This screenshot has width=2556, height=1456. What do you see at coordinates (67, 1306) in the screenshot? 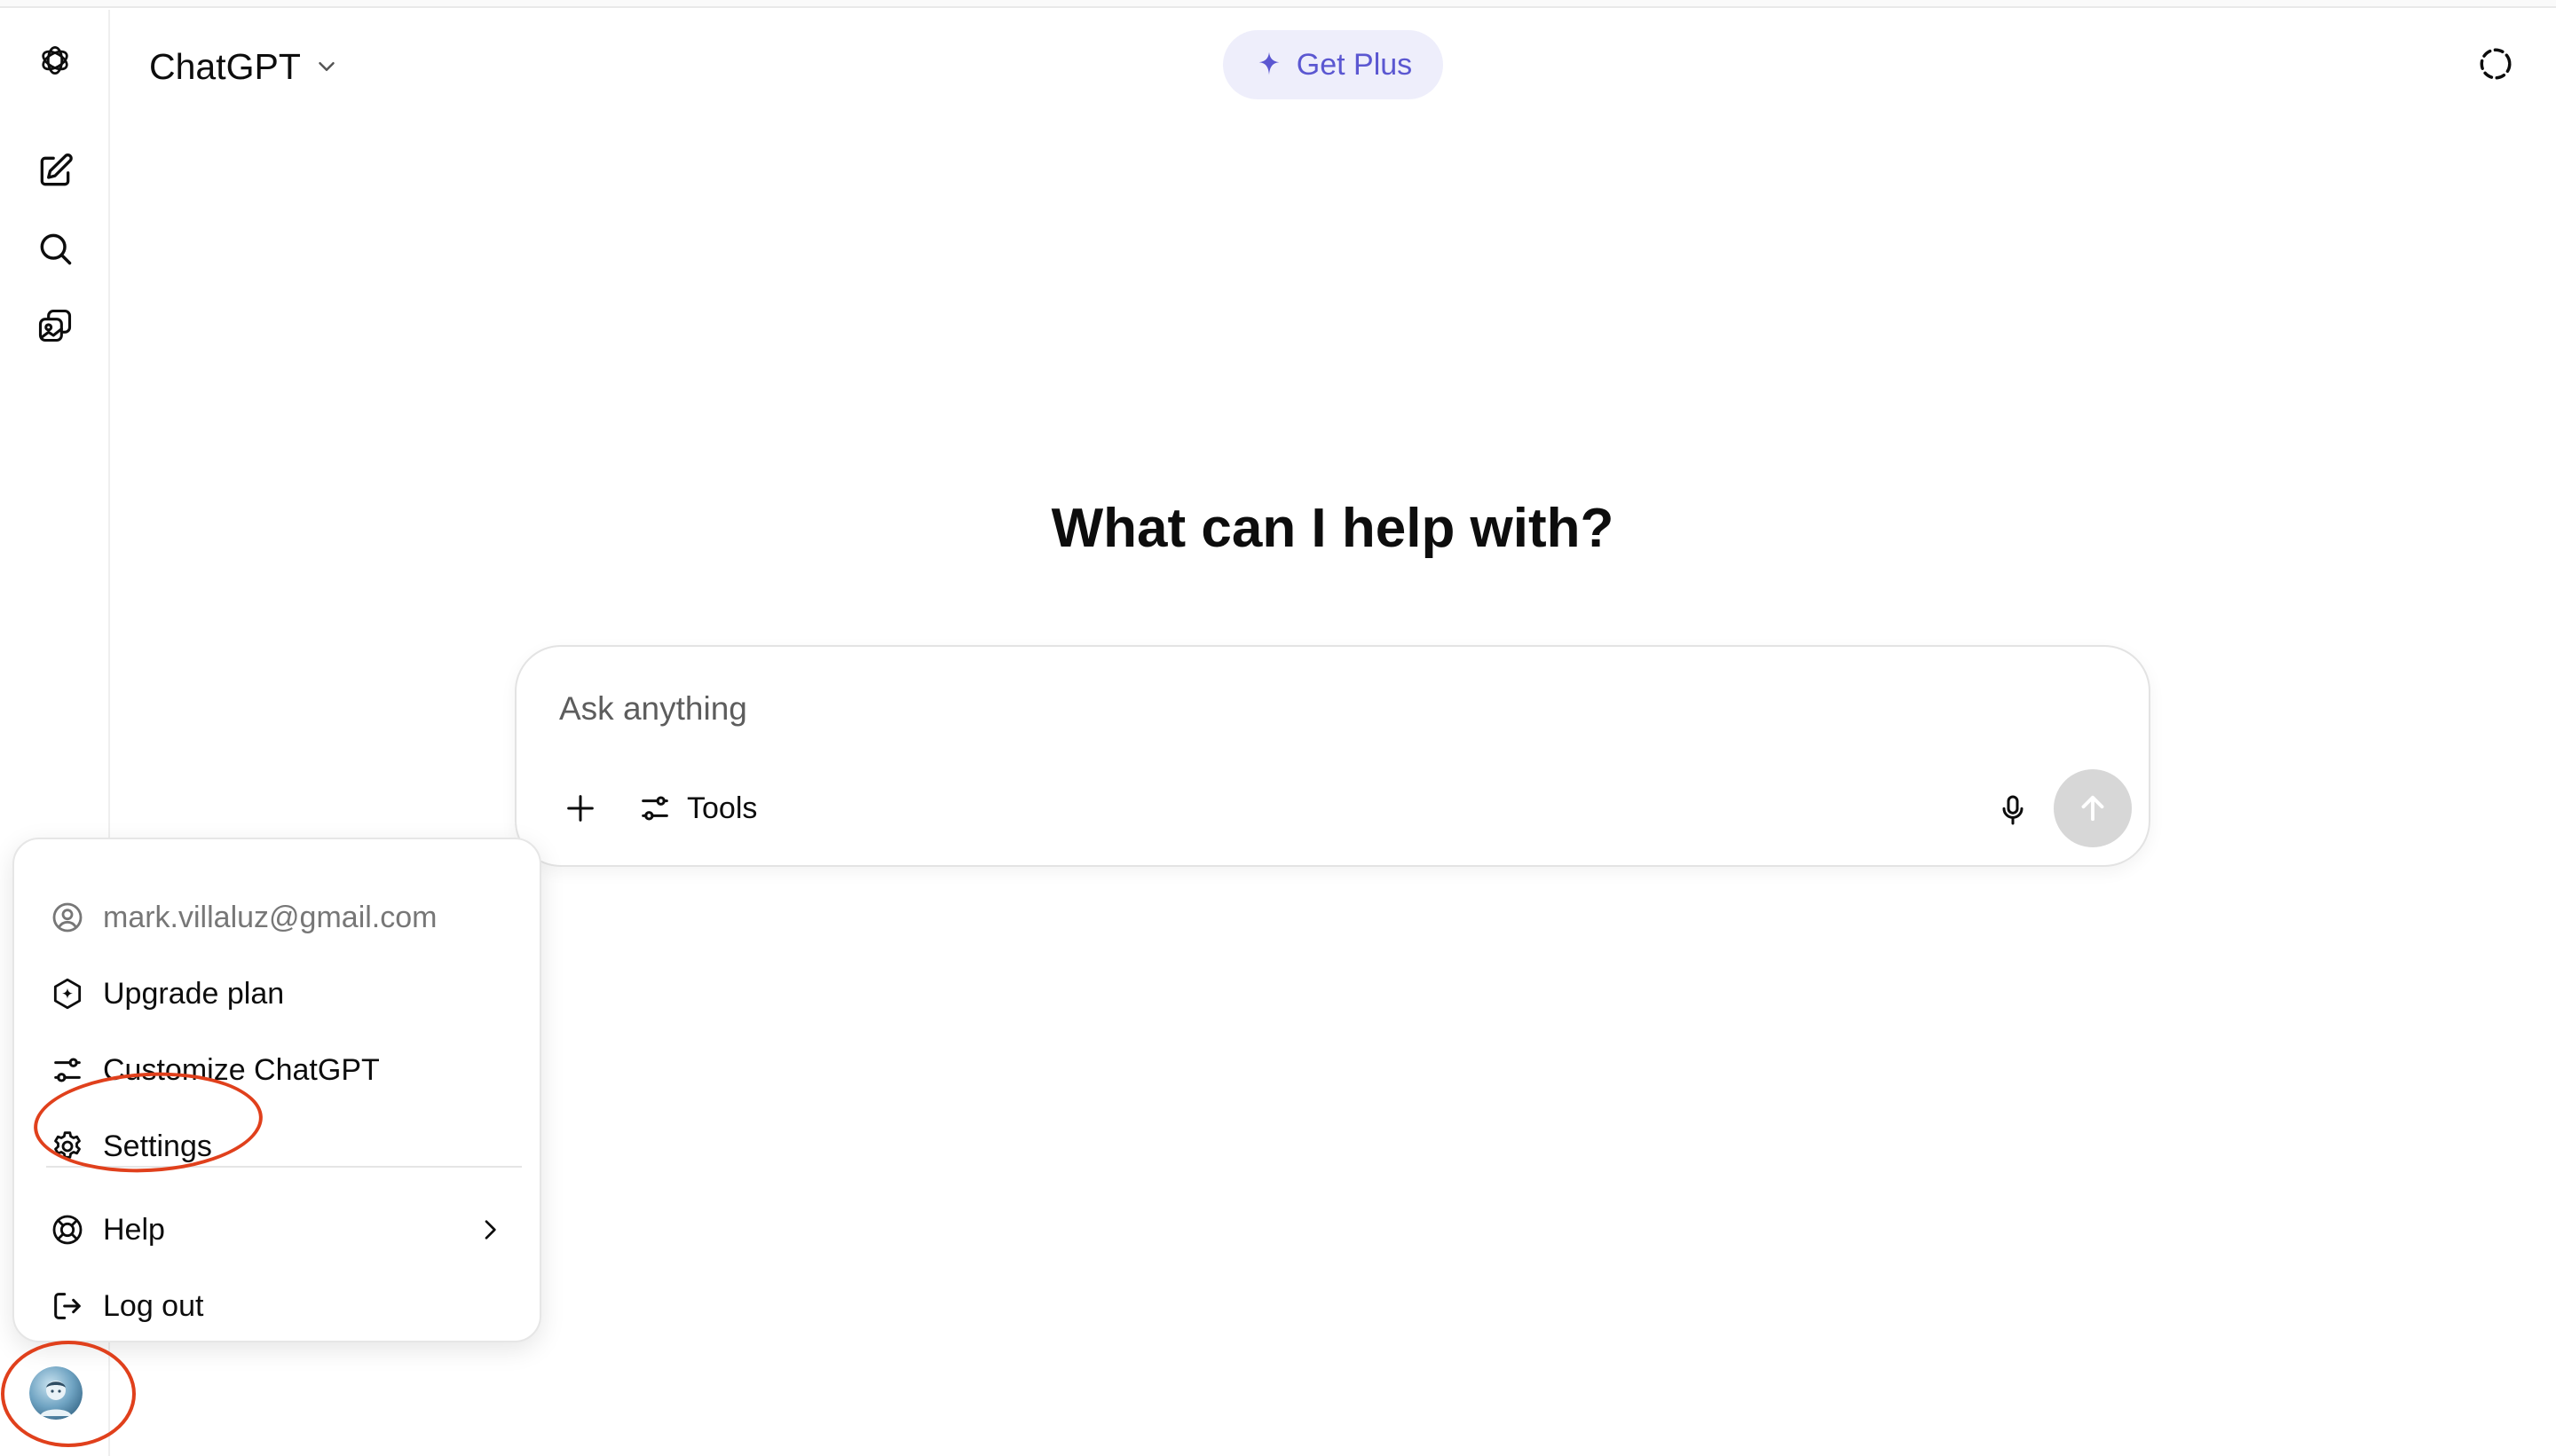
I see `logout-icon` at bounding box center [67, 1306].